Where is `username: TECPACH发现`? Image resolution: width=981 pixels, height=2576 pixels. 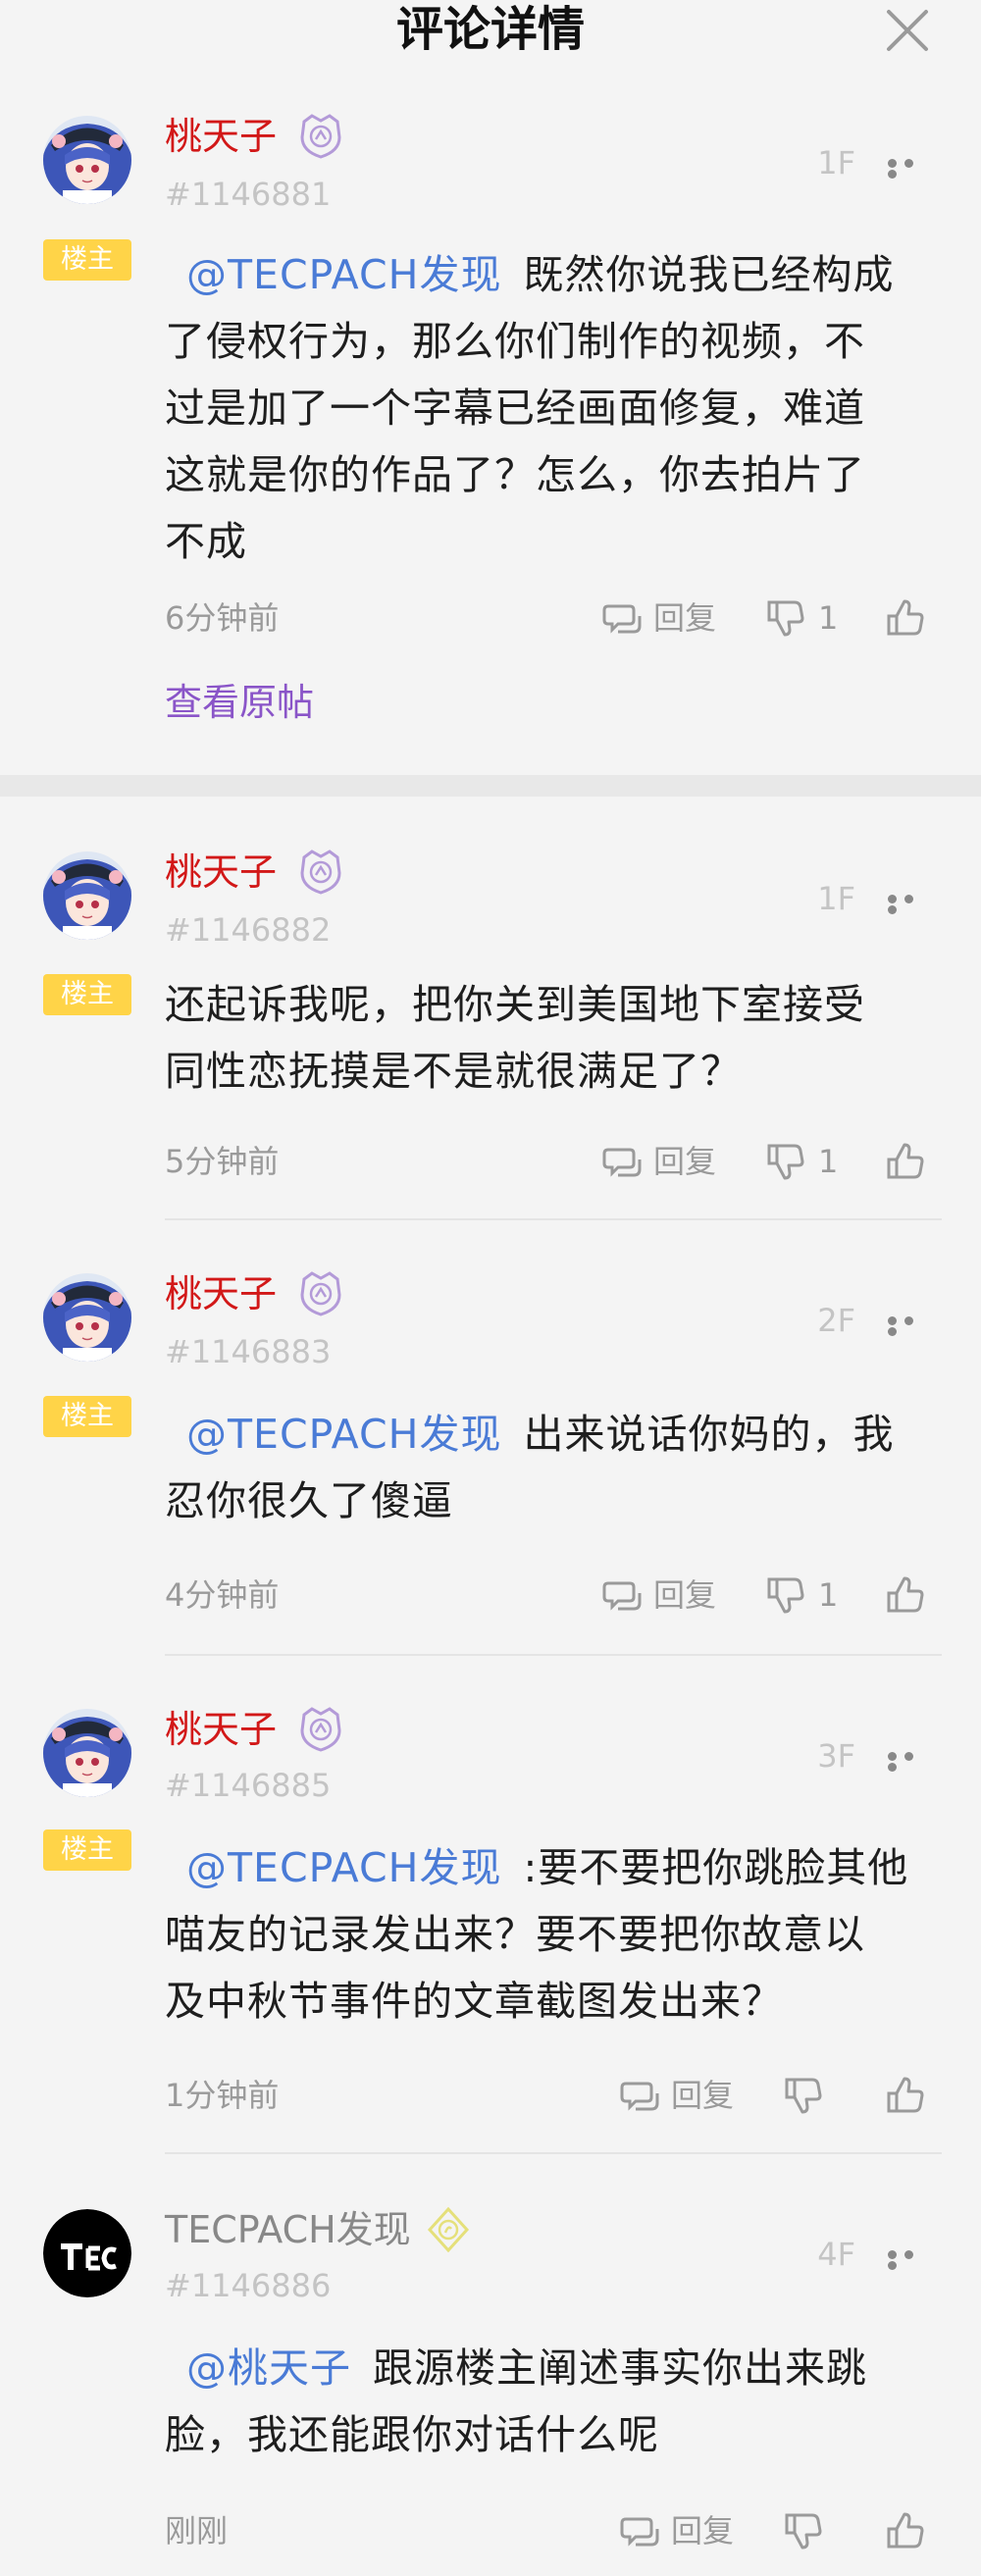 username: TECPACH发现 is located at coordinates (288, 2229).